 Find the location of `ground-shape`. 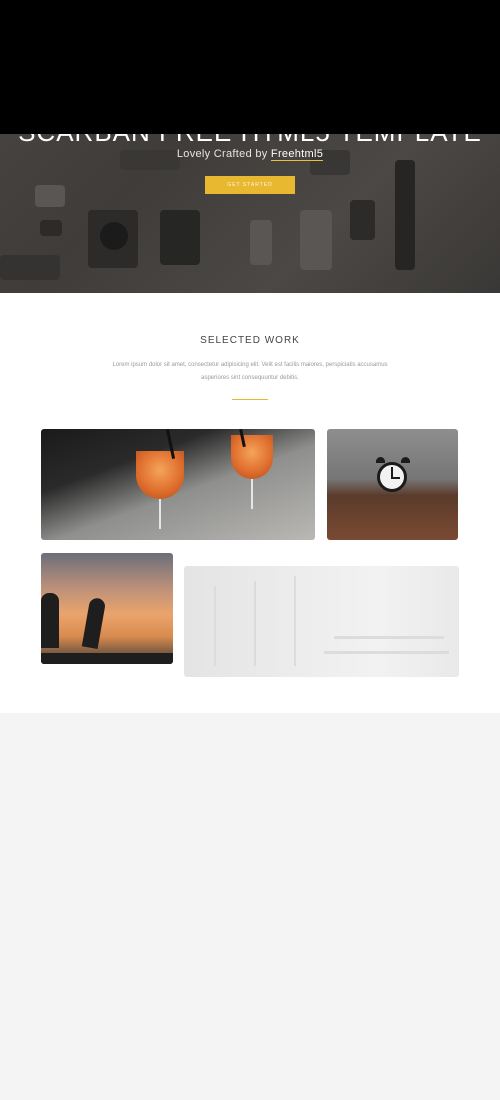

ground-shape is located at coordinates (107, 658).